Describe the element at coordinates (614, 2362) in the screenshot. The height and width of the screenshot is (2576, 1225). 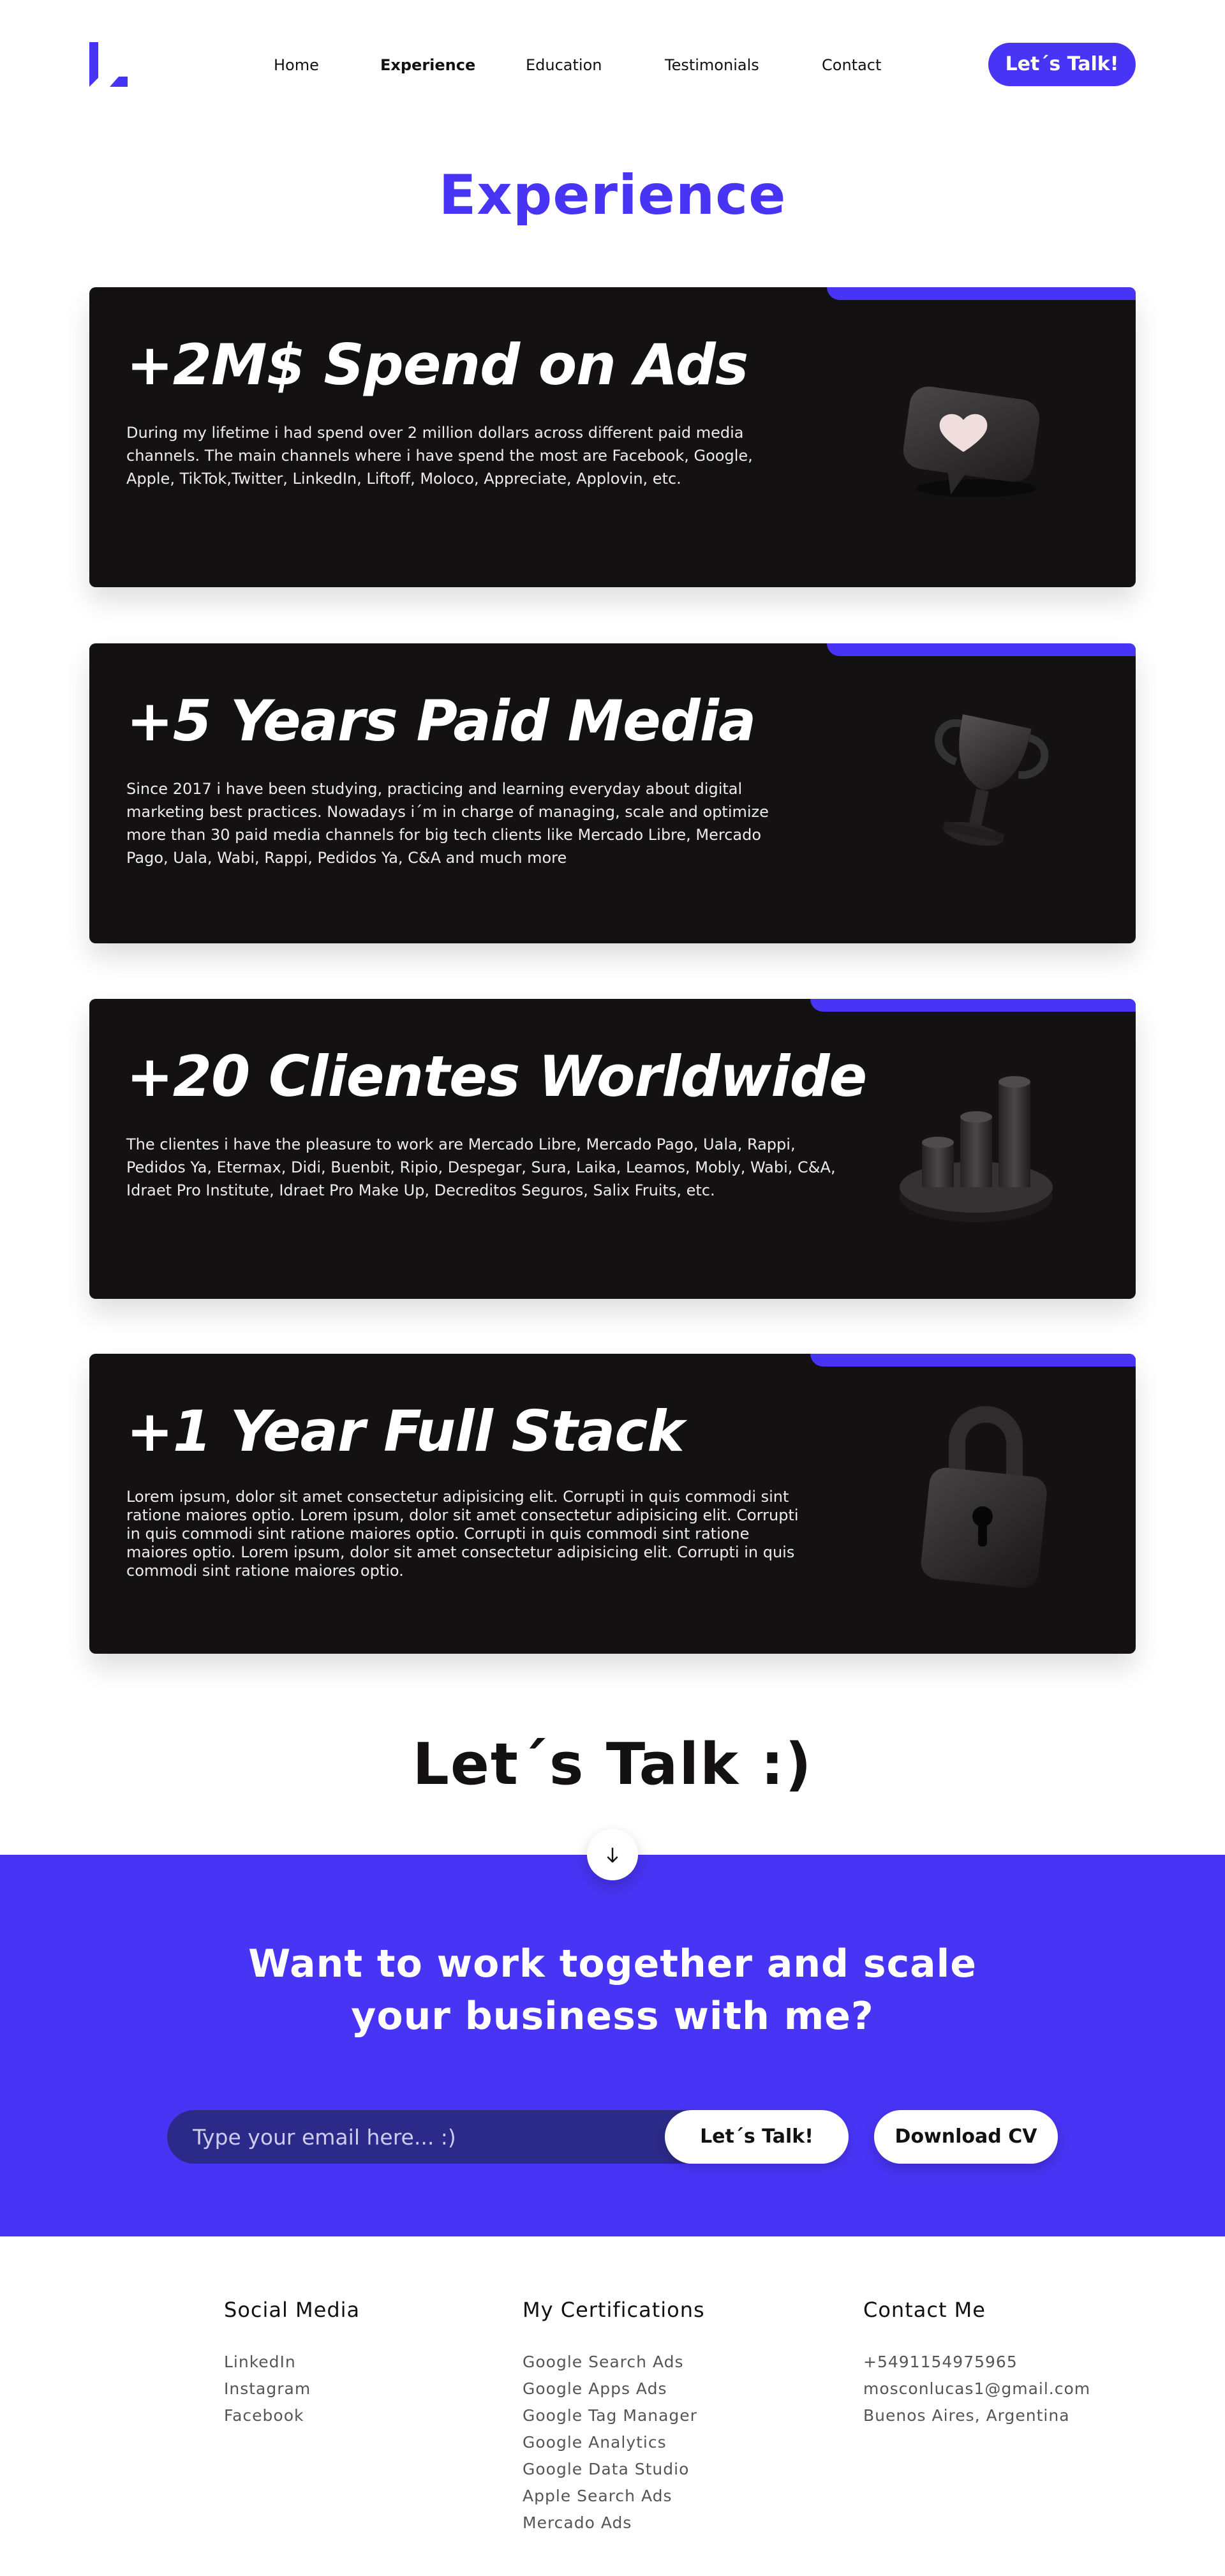
I see `footer-certification: Google Search Ads` at that location.